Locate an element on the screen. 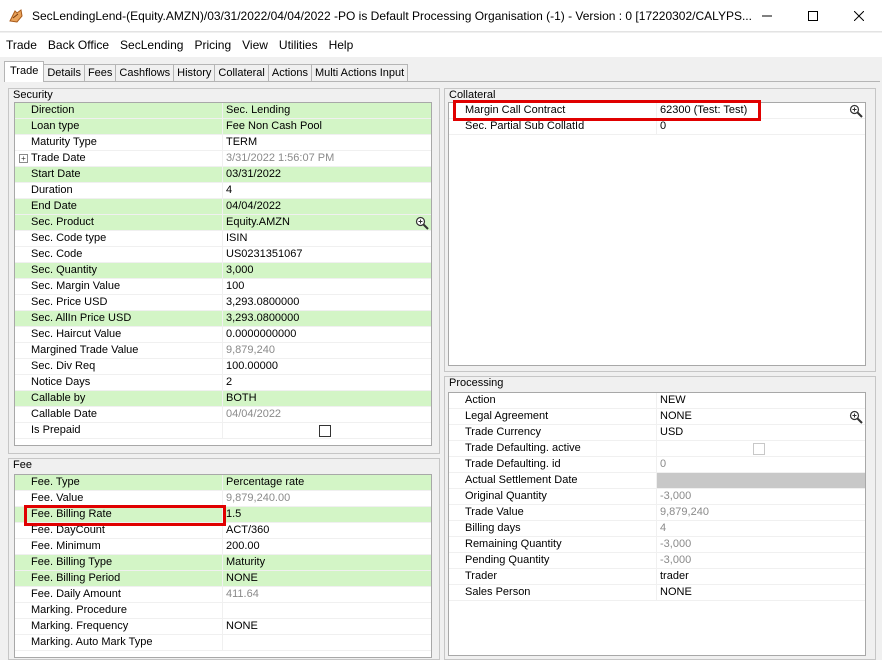  table-row: Sec. Haircut Value 0.0000000000 is located at coordinates (223, 335).